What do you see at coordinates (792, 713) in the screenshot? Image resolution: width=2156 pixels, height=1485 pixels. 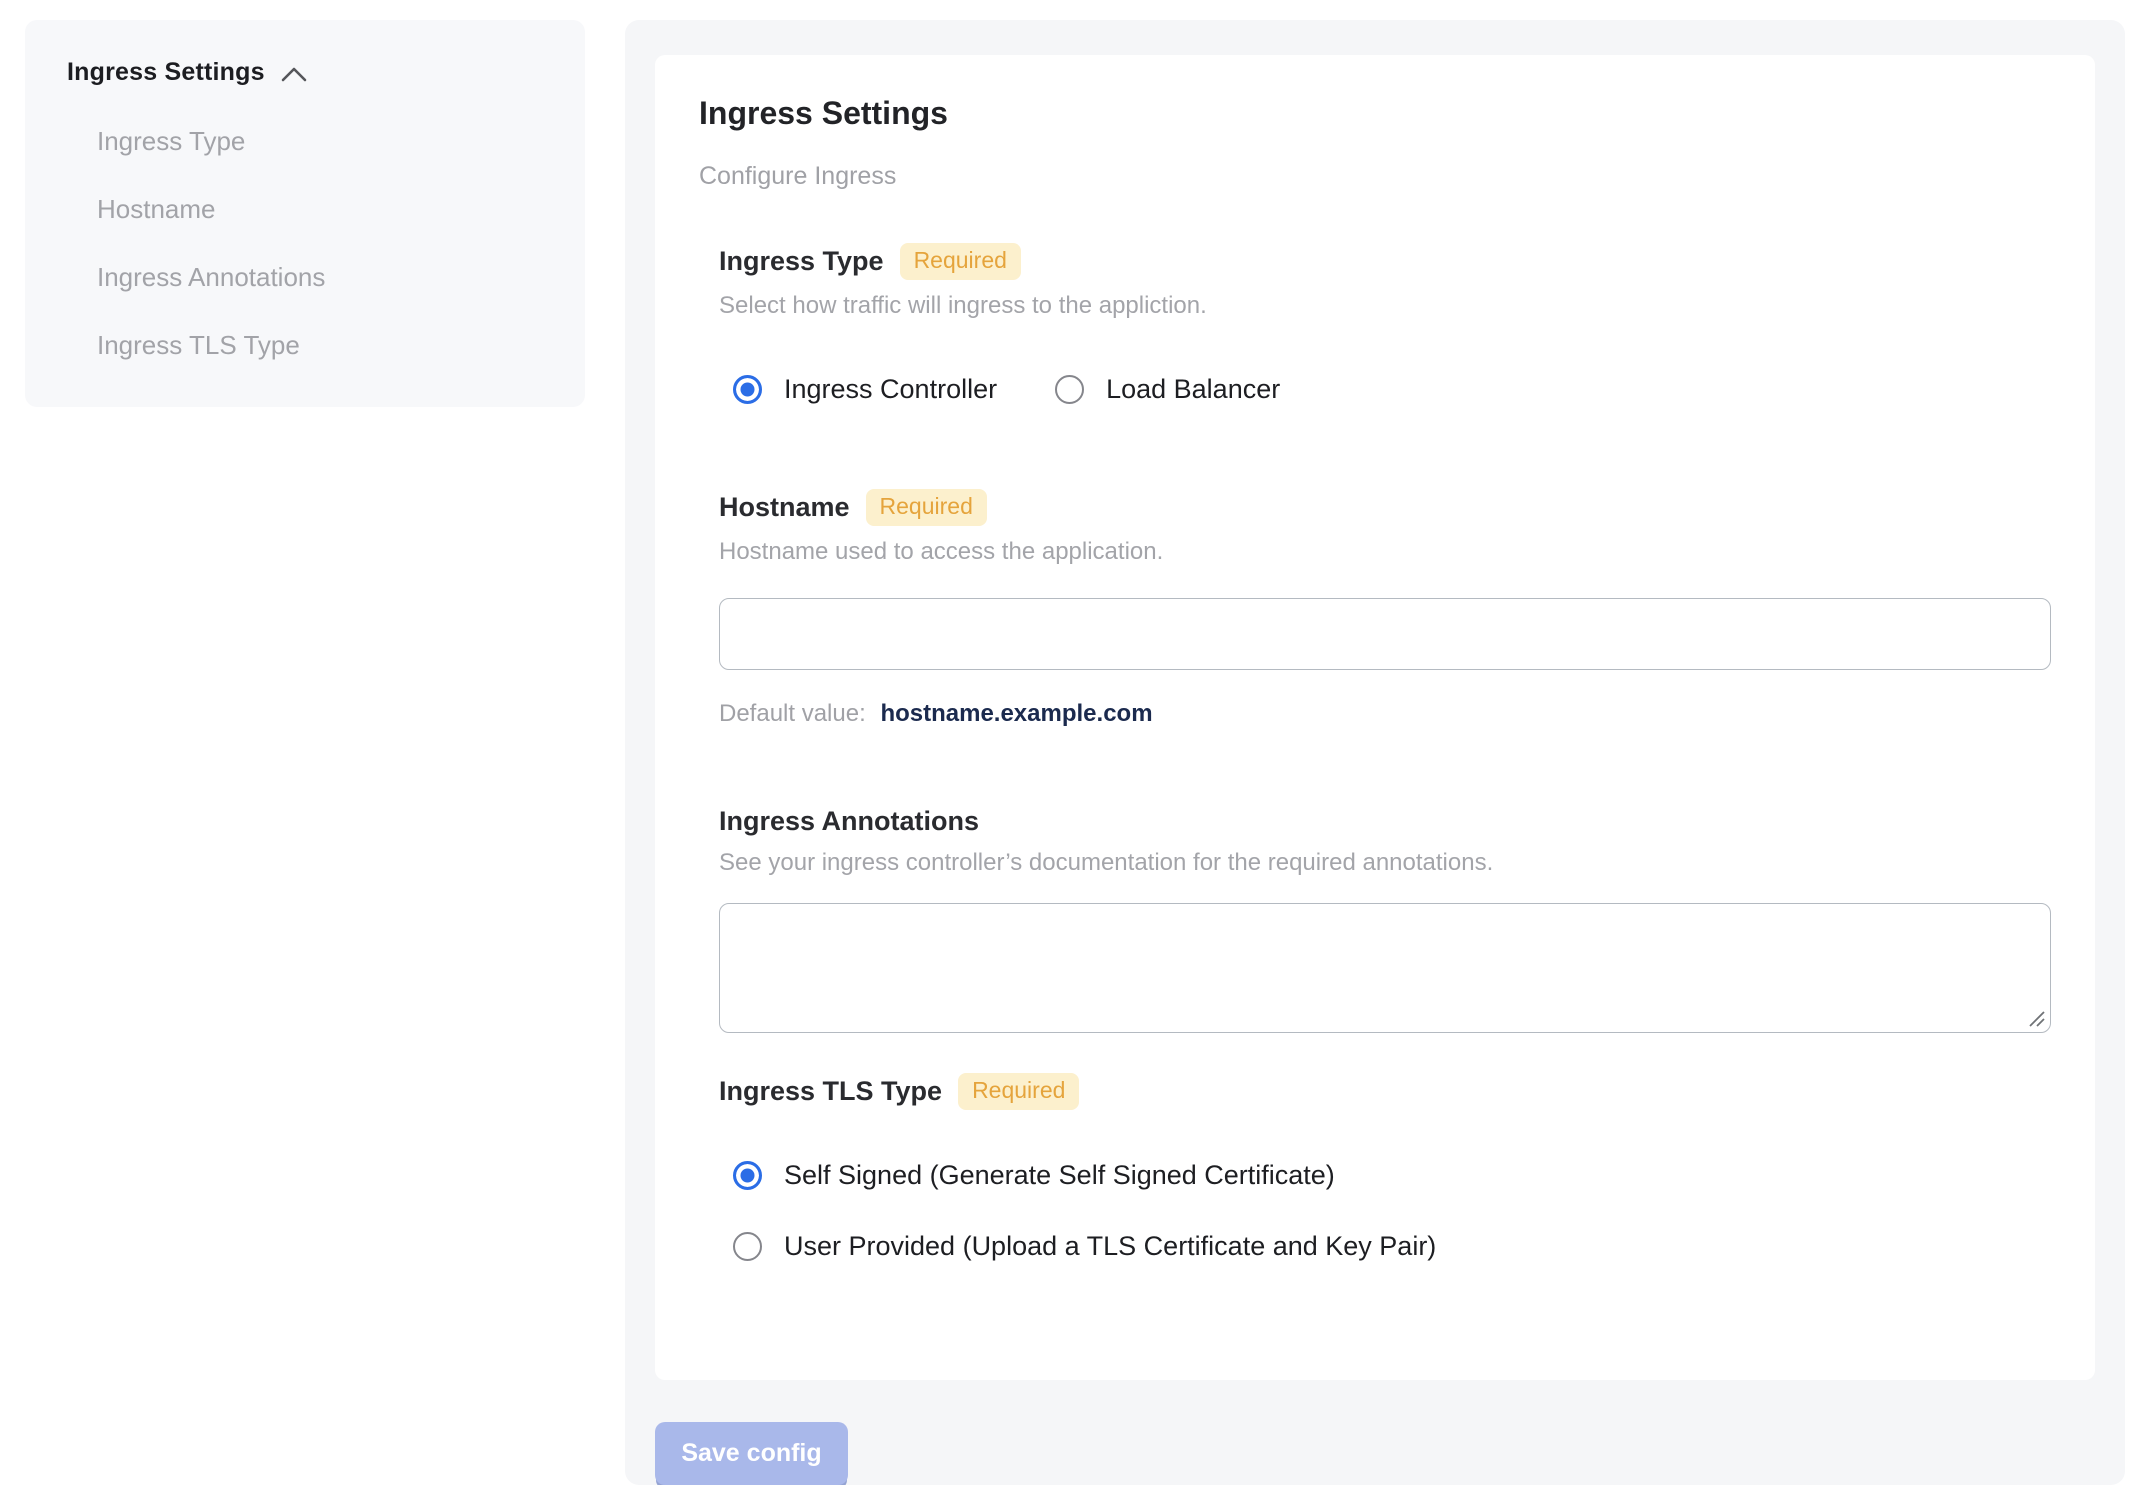 I see `default-value-label: Default value:` at bounding box center [792, 713].